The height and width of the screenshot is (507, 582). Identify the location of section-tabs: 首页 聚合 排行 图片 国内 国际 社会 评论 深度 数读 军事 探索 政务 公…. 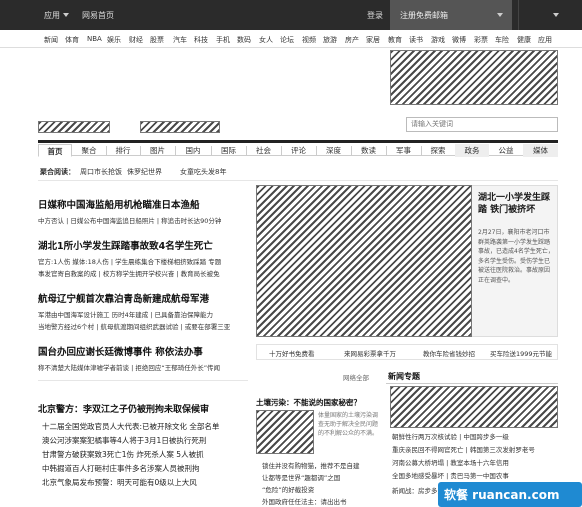
(298, 148).